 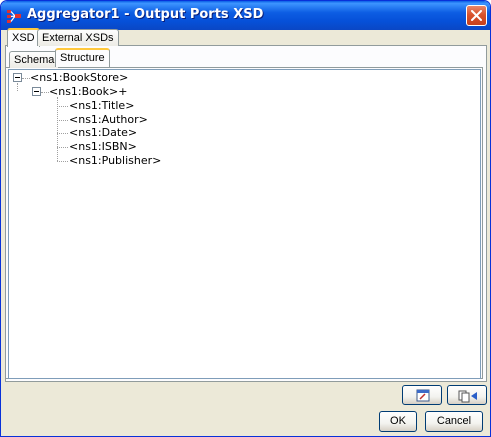 I want to click on tree-node-bookstore: <ns1:BookStore>, so click(x=79, y=77).